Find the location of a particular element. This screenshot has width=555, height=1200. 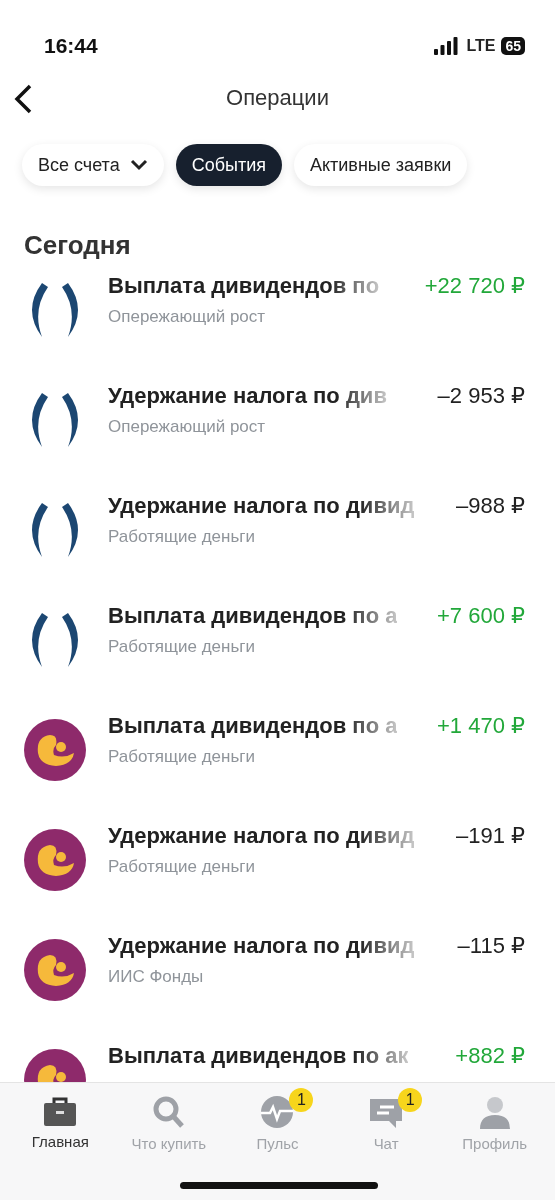

account-dropdown: Все счета is located at coordinates (93, 165).